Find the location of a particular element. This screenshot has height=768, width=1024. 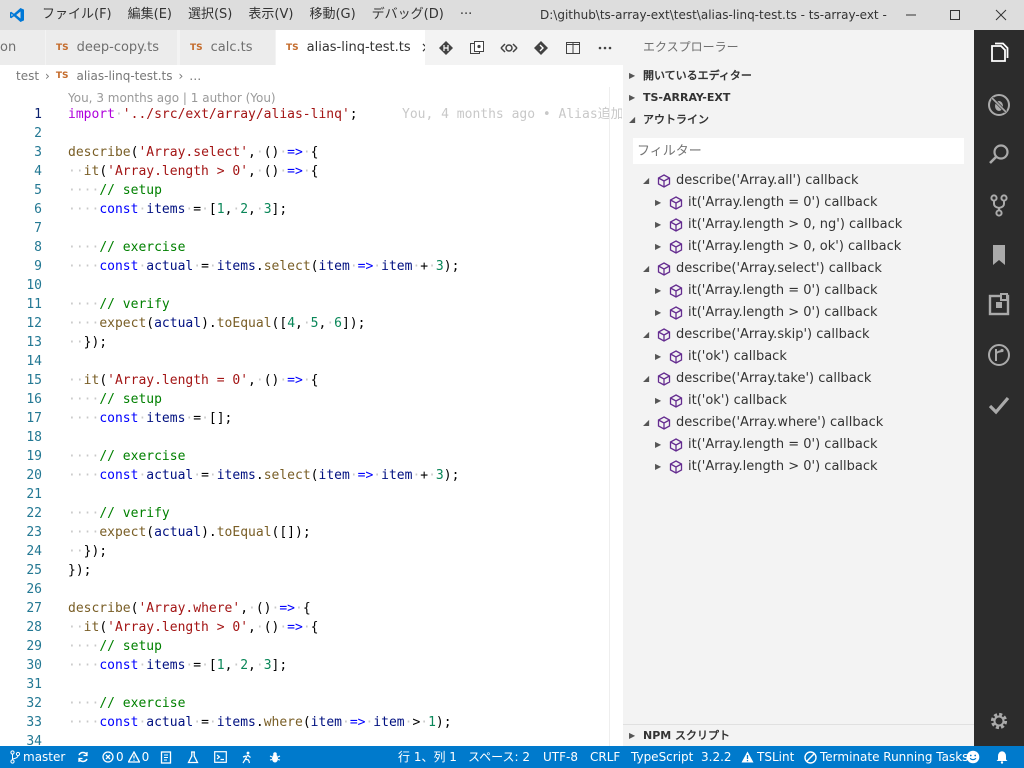

tslint-status: TSLint is located at coordinates (767, 757).